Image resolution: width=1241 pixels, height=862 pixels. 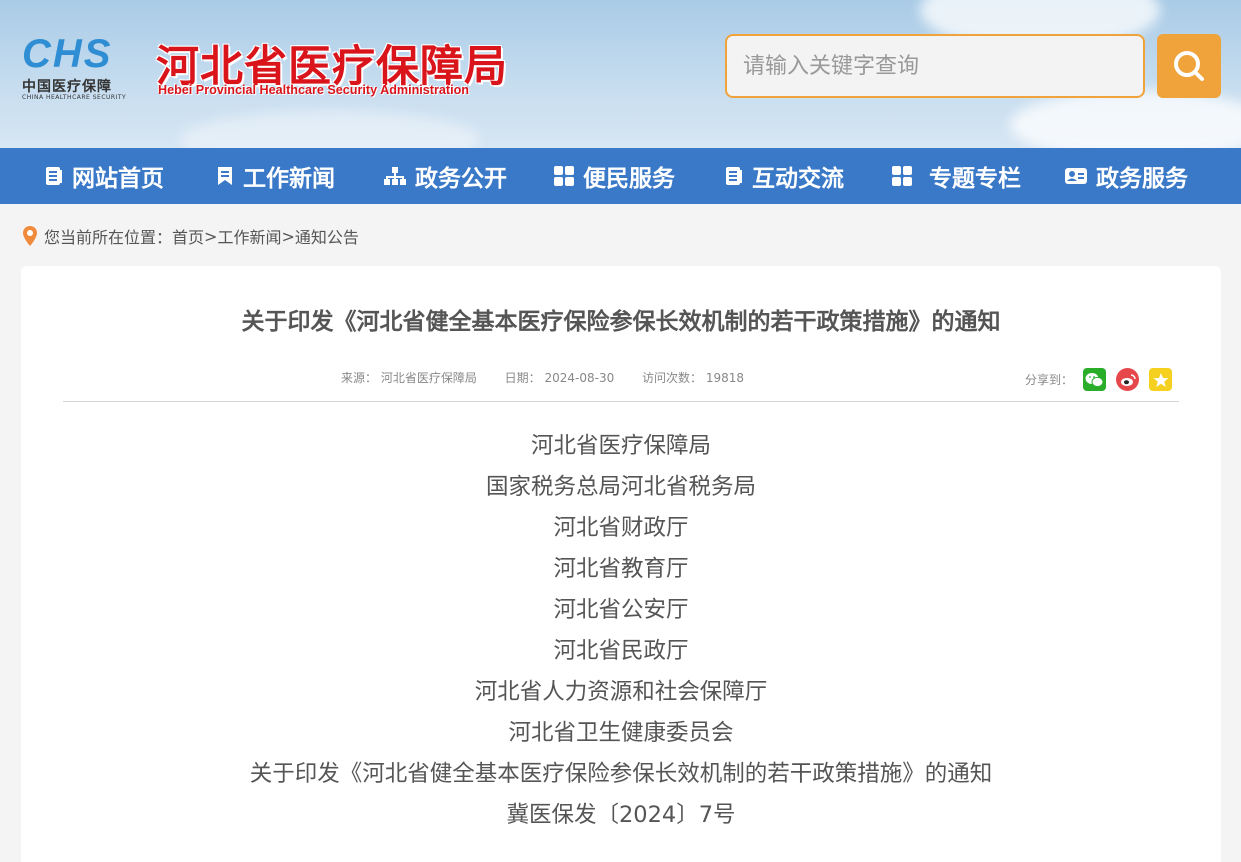 I want to click on breadcrumb-prefix: 您当前所在位置：, so click(x=108, y=237).